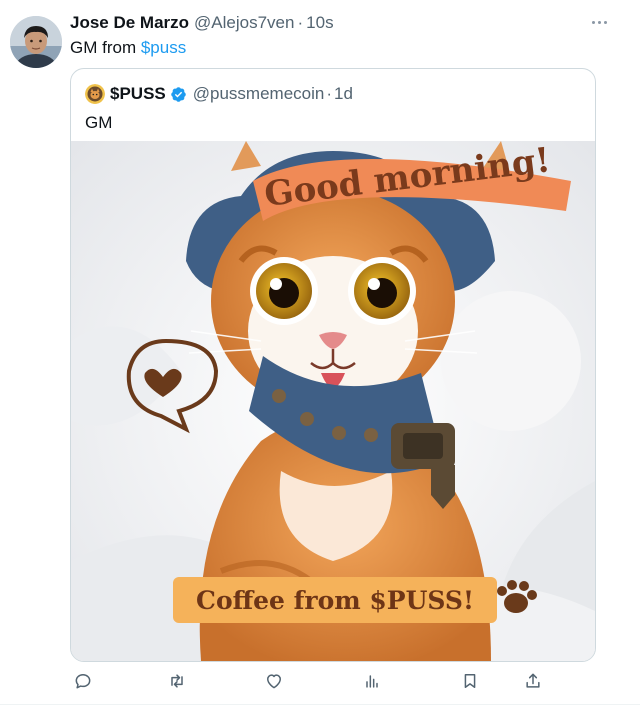 This screenshot has width=640, height=707. I want to click on divider, so click(320, 704).